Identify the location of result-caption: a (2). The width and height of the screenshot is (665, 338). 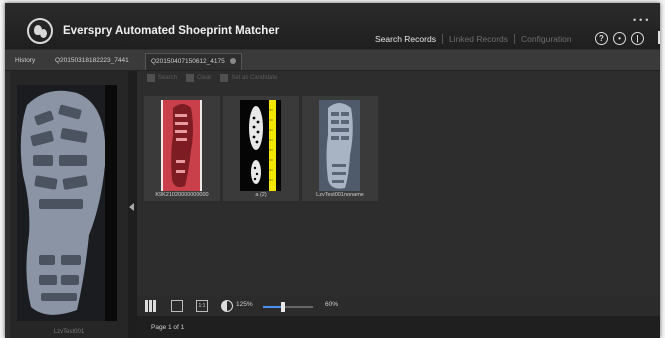
(261, 195).